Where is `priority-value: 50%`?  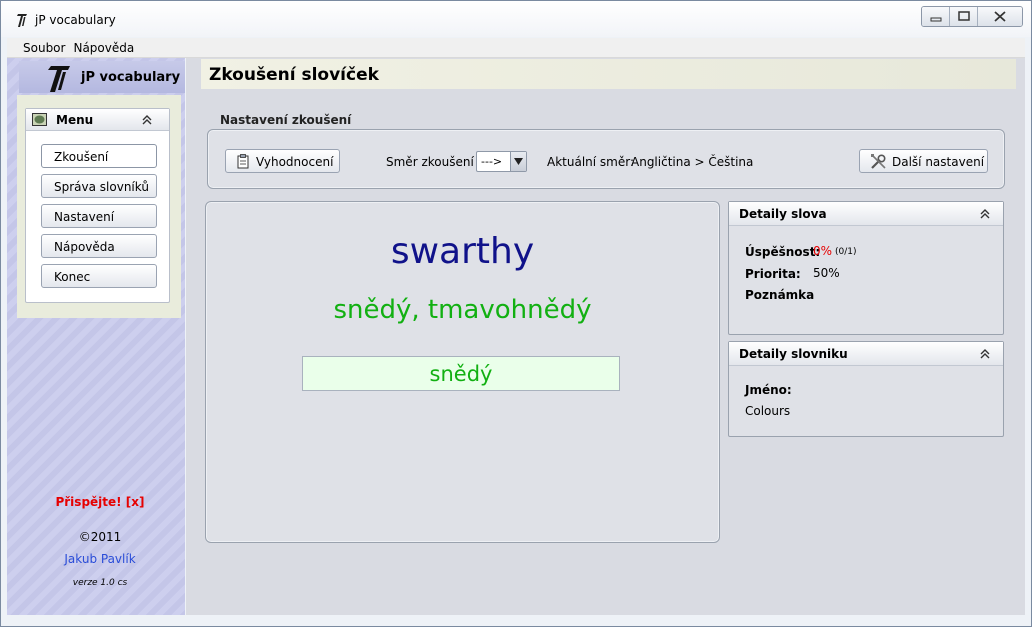
priority-value: 50% is located at coordinates (826, 273).